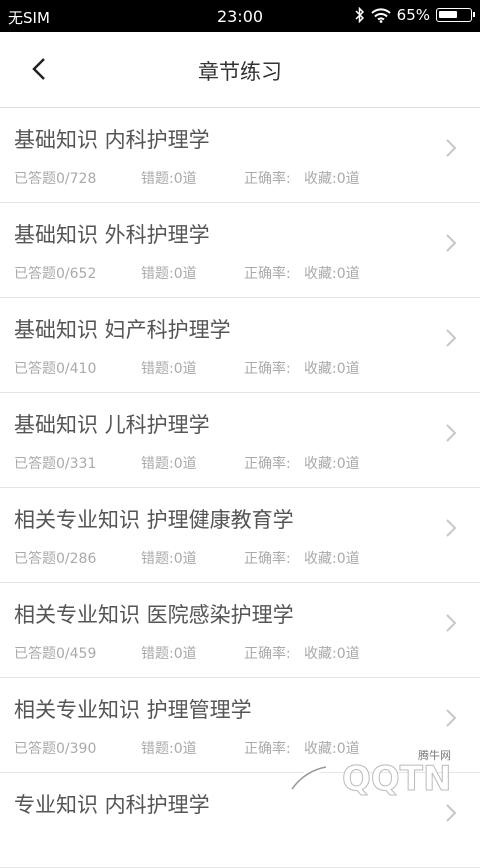 The height and width of the screenshot is (868, 480). What do you see at coordinates (448, 14) in the screenshot?
I see `battery-fill` at bounding box center [448, 14].